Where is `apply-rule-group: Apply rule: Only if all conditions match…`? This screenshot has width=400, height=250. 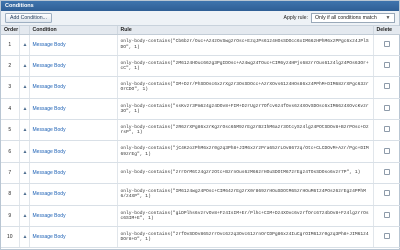
apply-rule-group: Apply rule: Only if all conditions match… is located at coordinates (339, 18).